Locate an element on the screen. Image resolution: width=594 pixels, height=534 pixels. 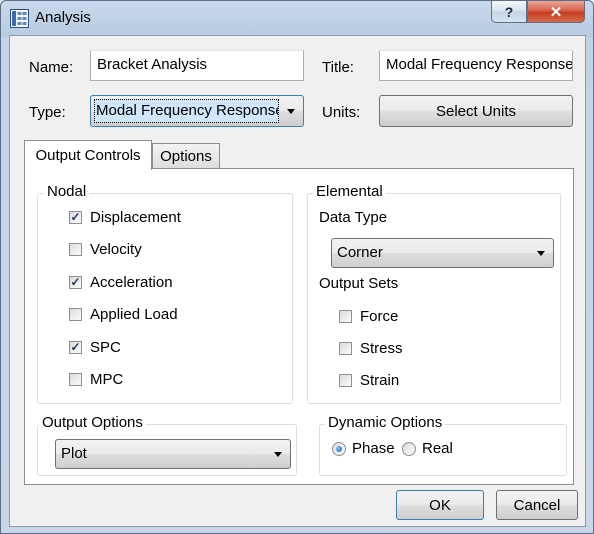
title-field: Modal Frequency Response is located at coordinates (476, 65).